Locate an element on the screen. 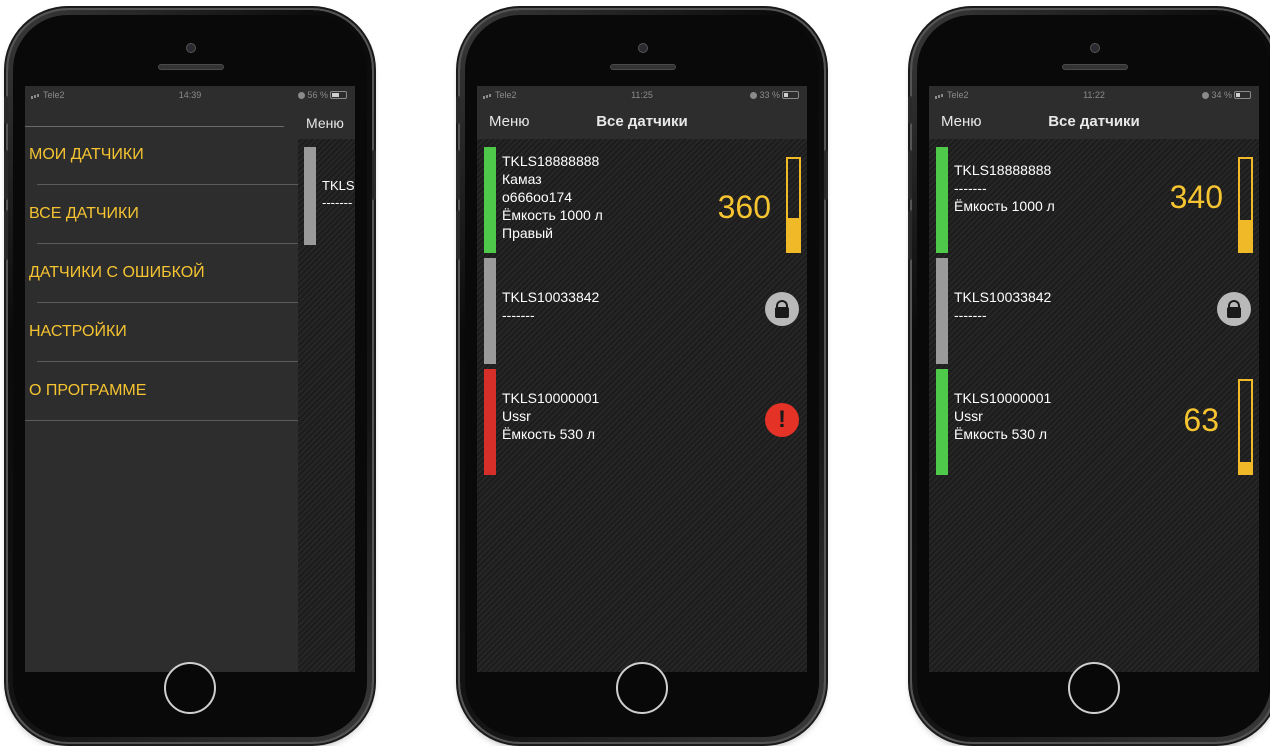  status-bar: Tele2 11:22 34 % is located at coordinates (1094, 95).